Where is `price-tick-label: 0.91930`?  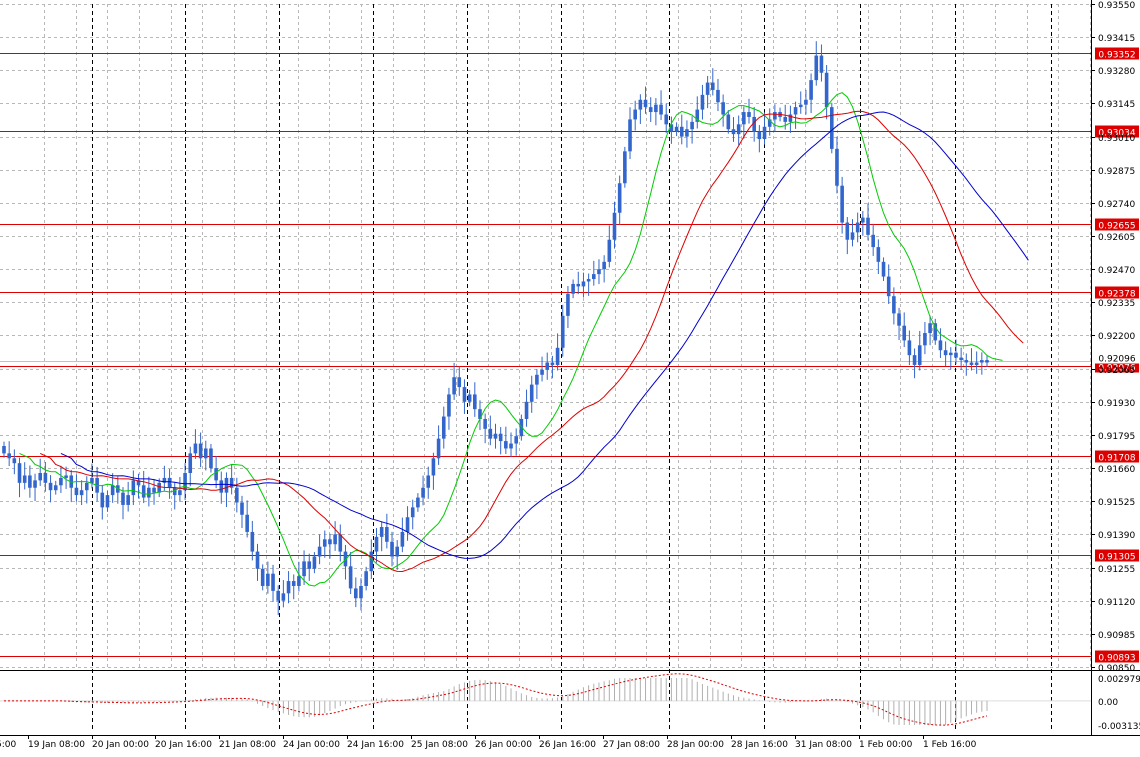
price-tick-label: 0.91930 is located at coordinates (1116, 404).